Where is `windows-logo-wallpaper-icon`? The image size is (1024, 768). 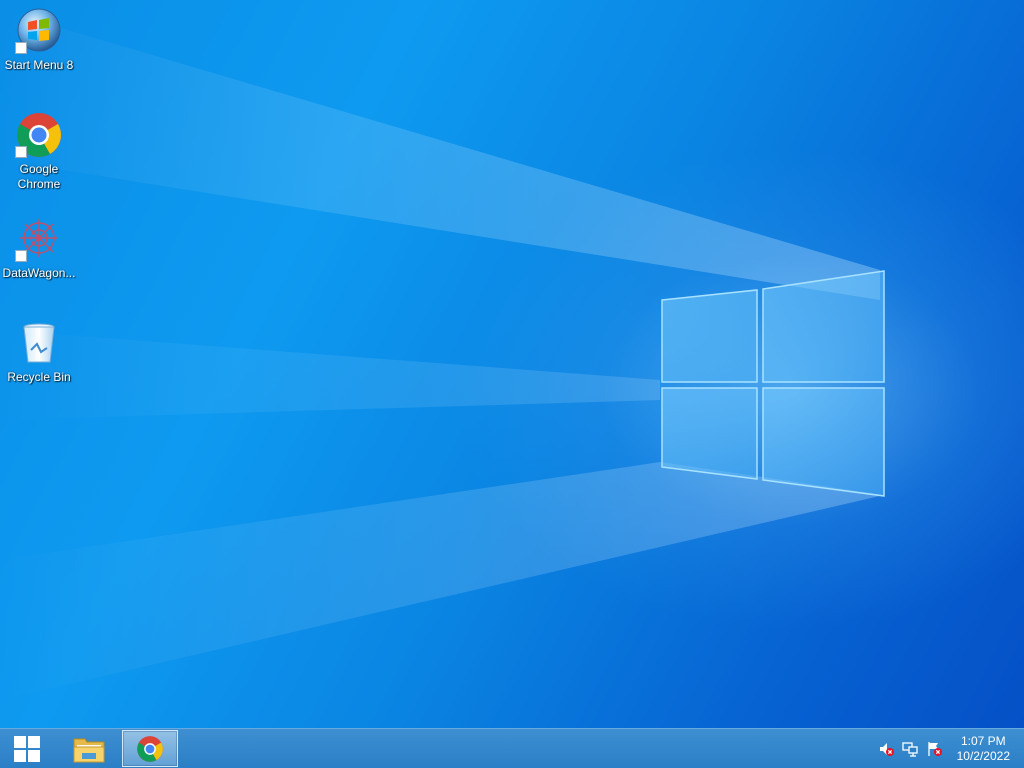
windows-logo-wallpaper-icon is located at coordinates (773, 383).